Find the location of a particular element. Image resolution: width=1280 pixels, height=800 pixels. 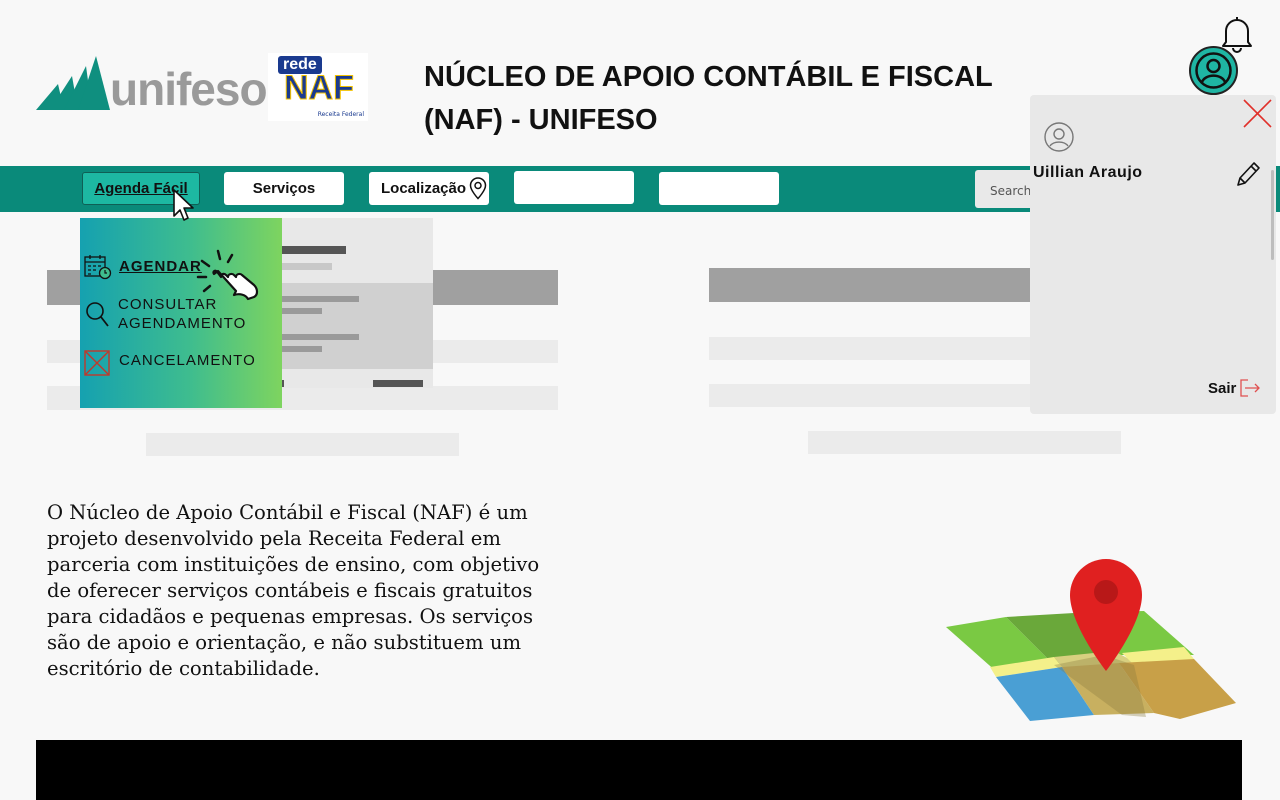

logout-button: Sair is located at coordinates (1234, 388).